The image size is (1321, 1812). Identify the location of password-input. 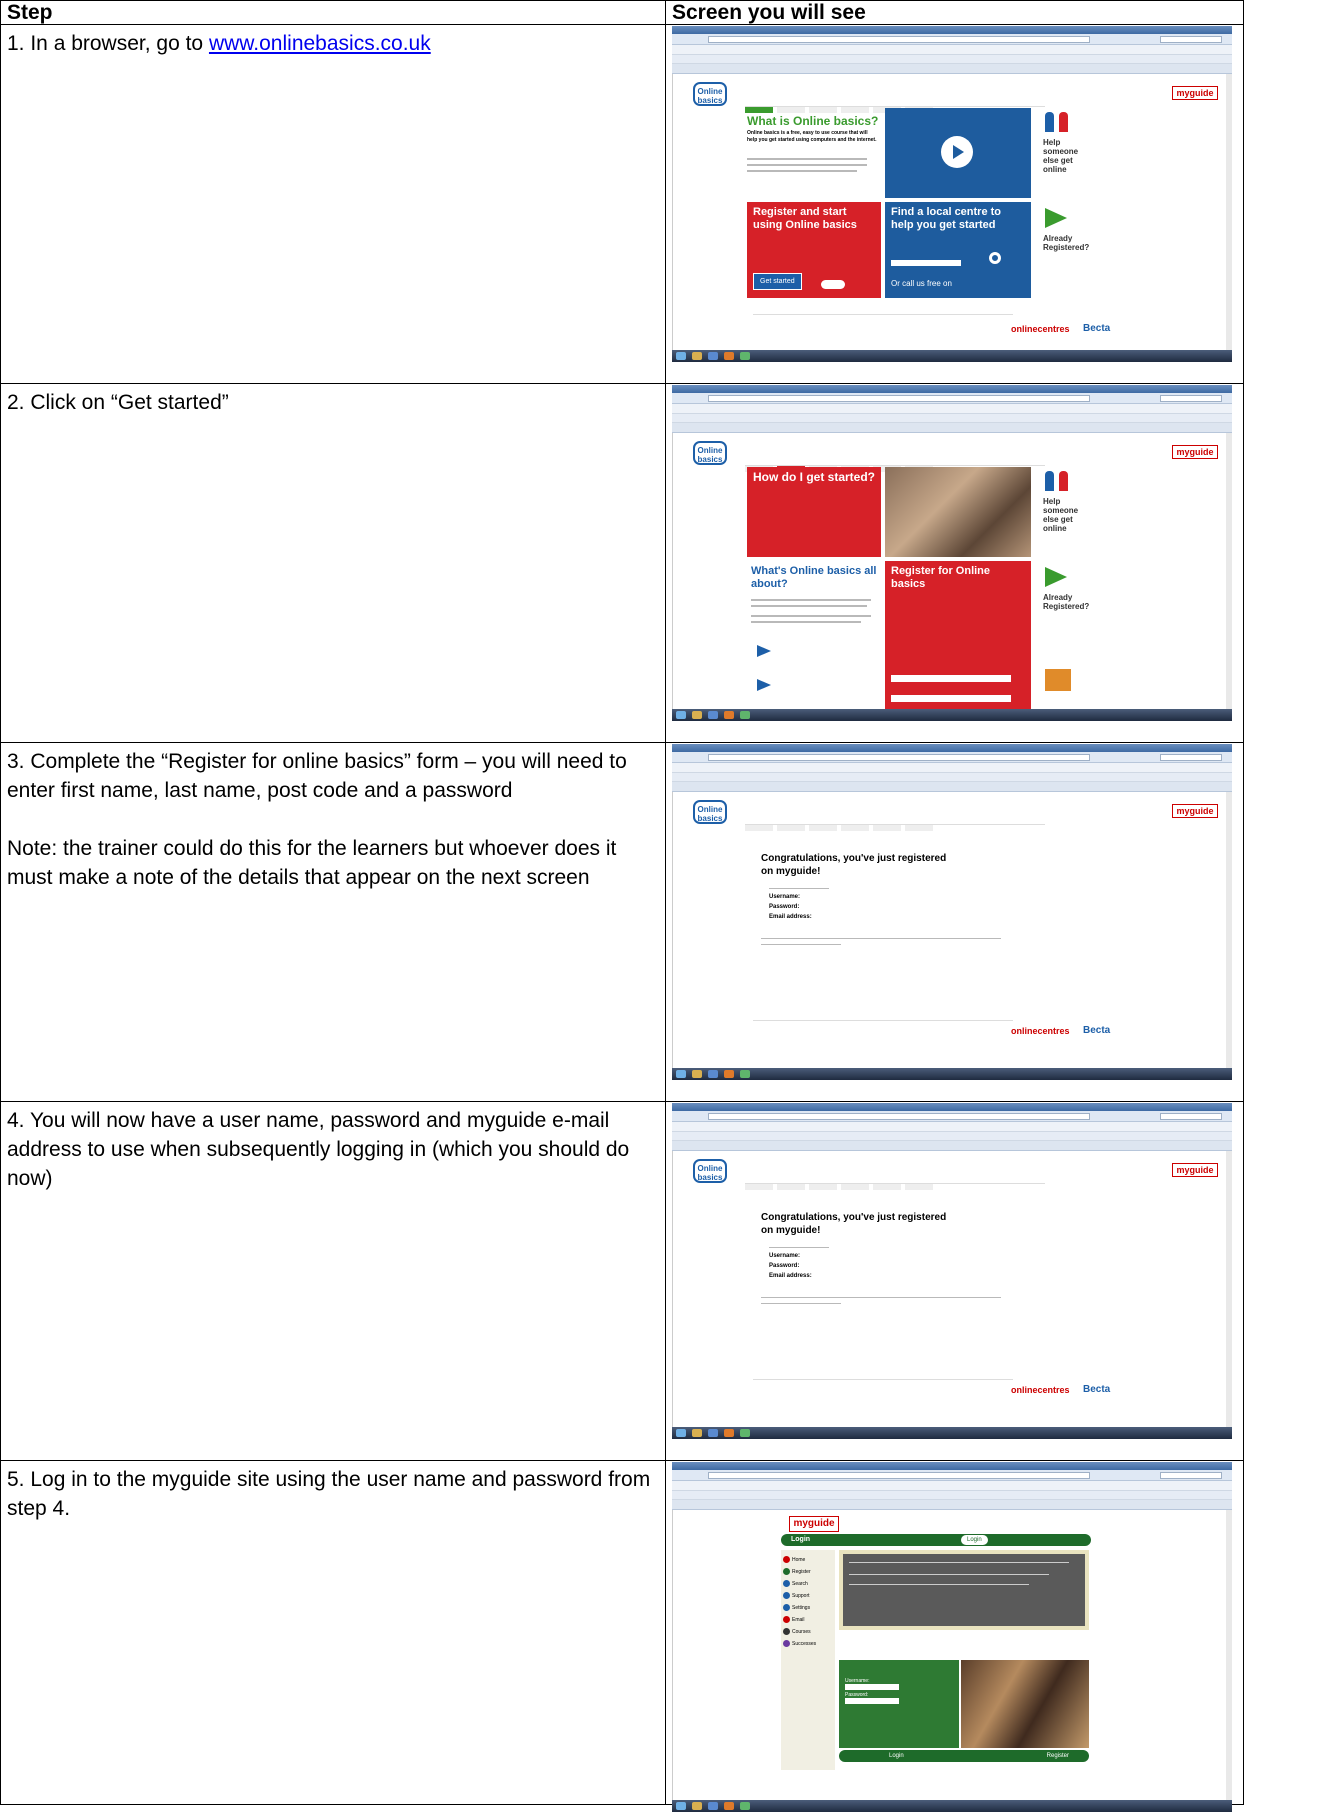
(872, 1701).